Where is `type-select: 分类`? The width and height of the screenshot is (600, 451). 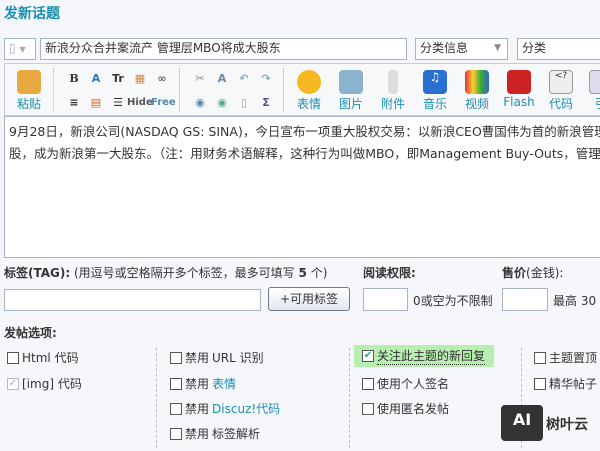
type-select: 分类 is located at coordinates (558, 49).